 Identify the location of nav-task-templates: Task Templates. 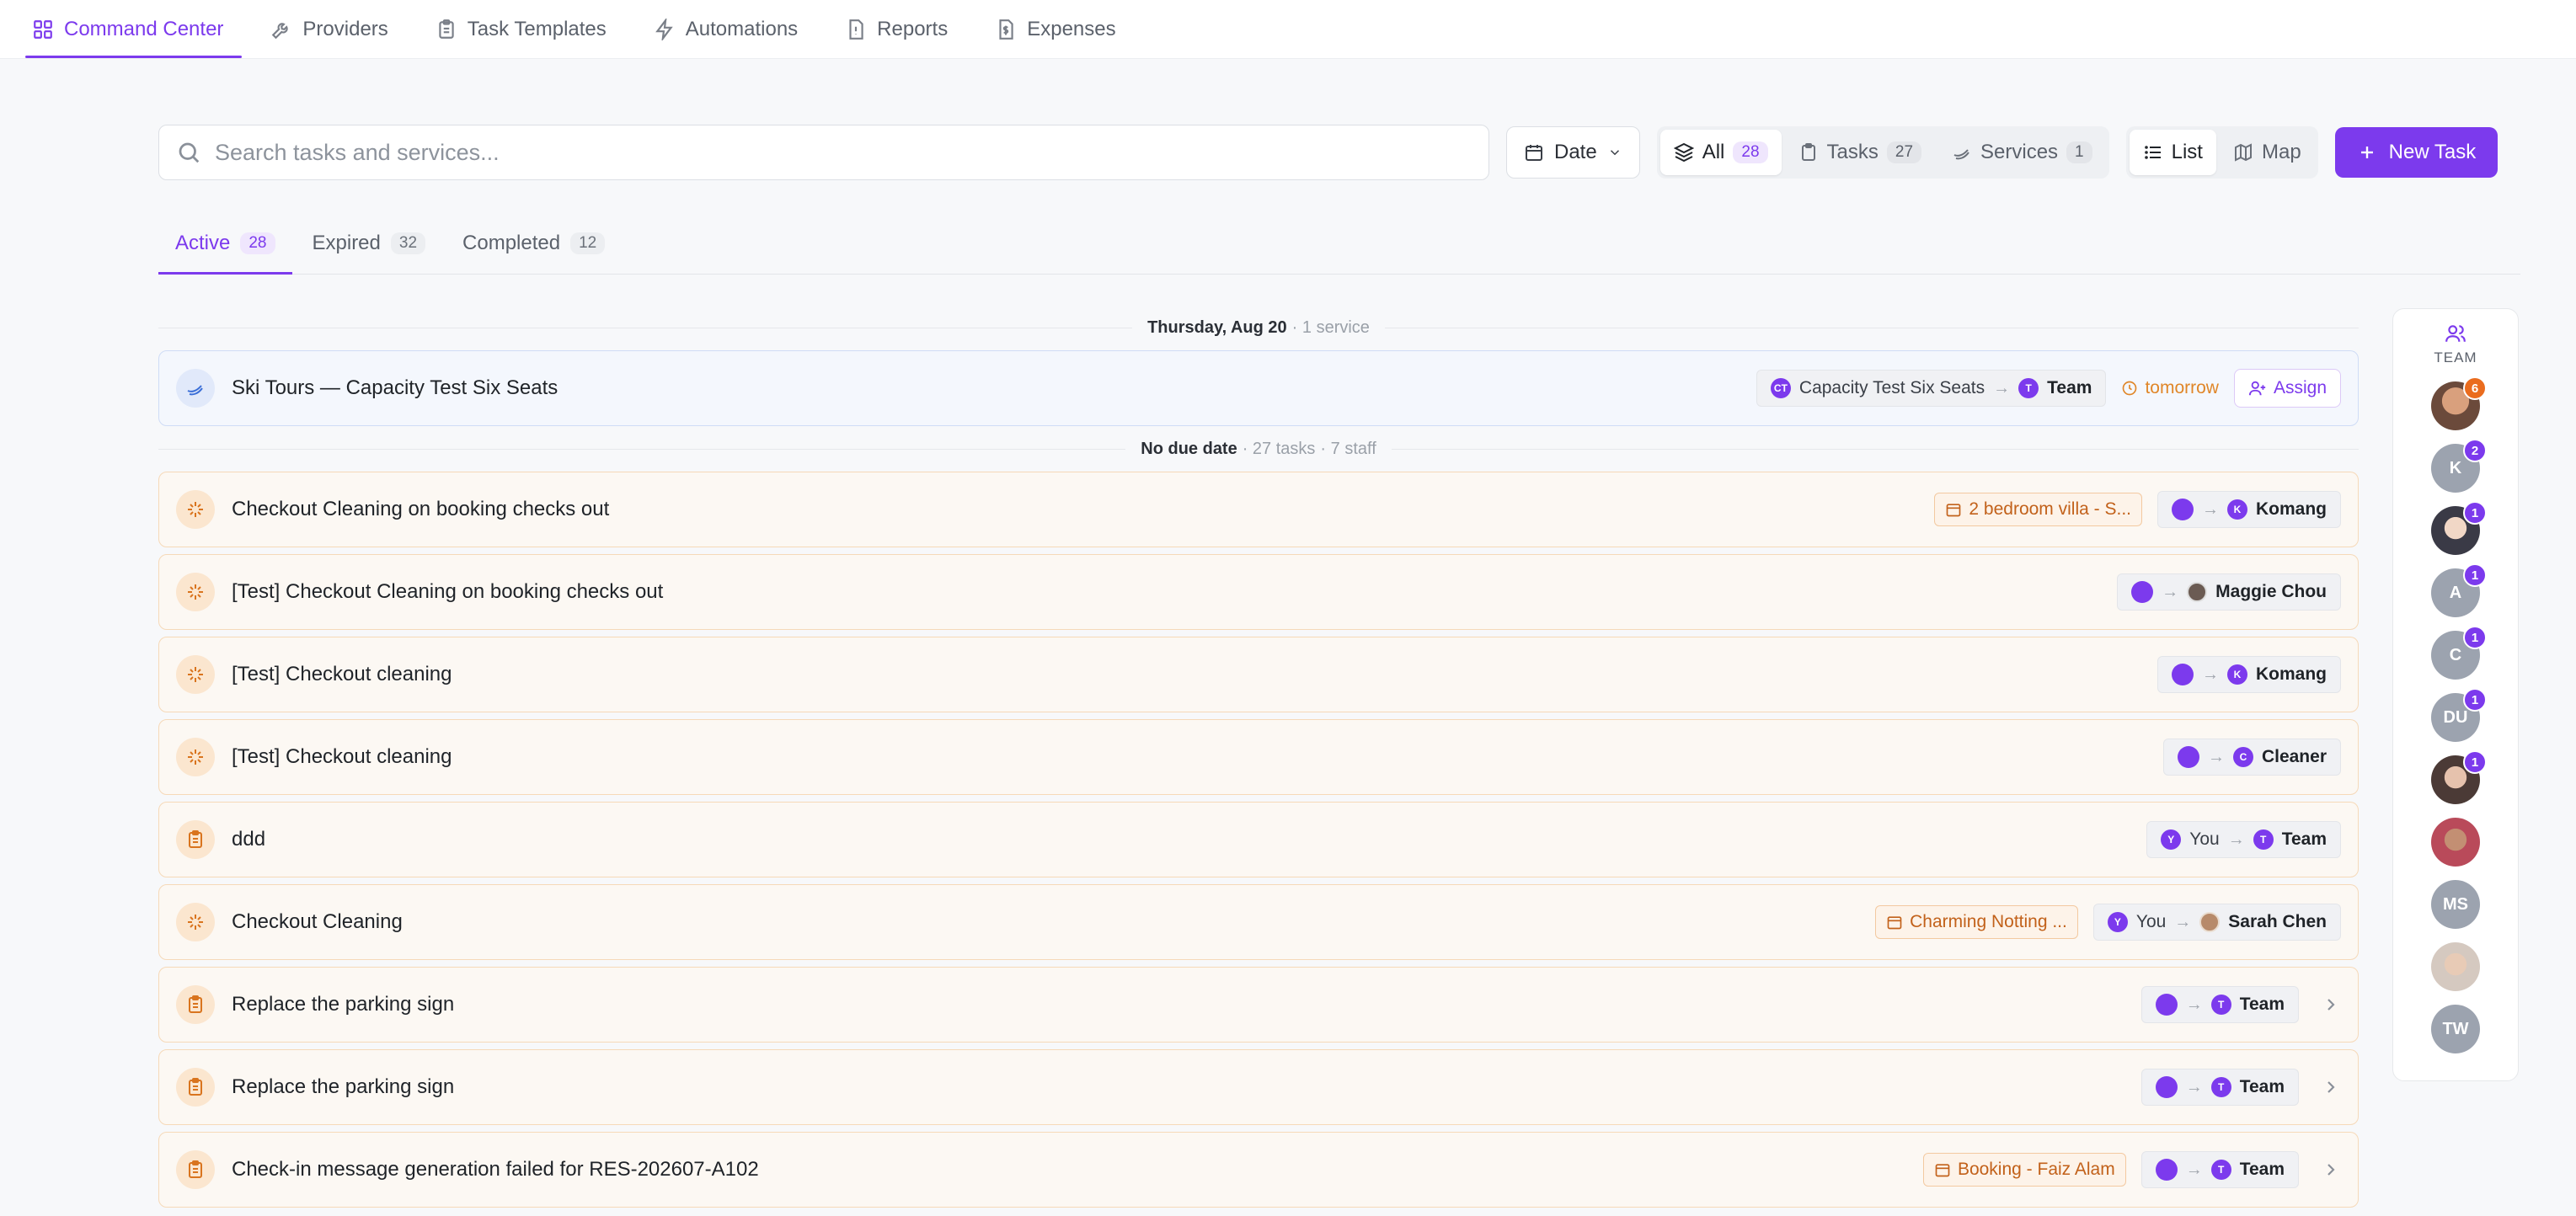
(527, 29).